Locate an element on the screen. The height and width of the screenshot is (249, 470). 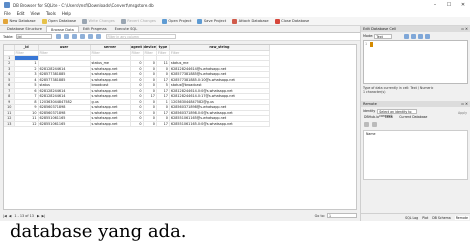
new-database-label: New Database is located at coordinates (22, 21).